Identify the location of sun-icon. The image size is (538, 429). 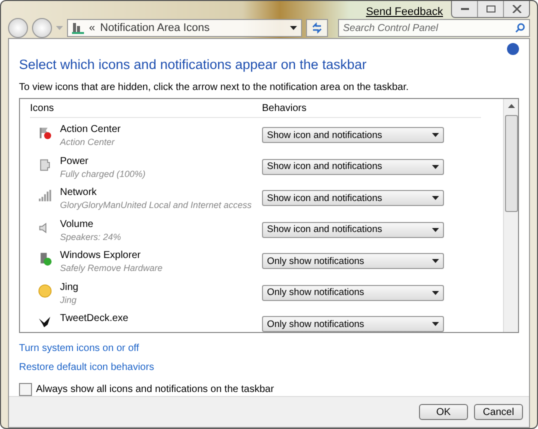
(45, 291).